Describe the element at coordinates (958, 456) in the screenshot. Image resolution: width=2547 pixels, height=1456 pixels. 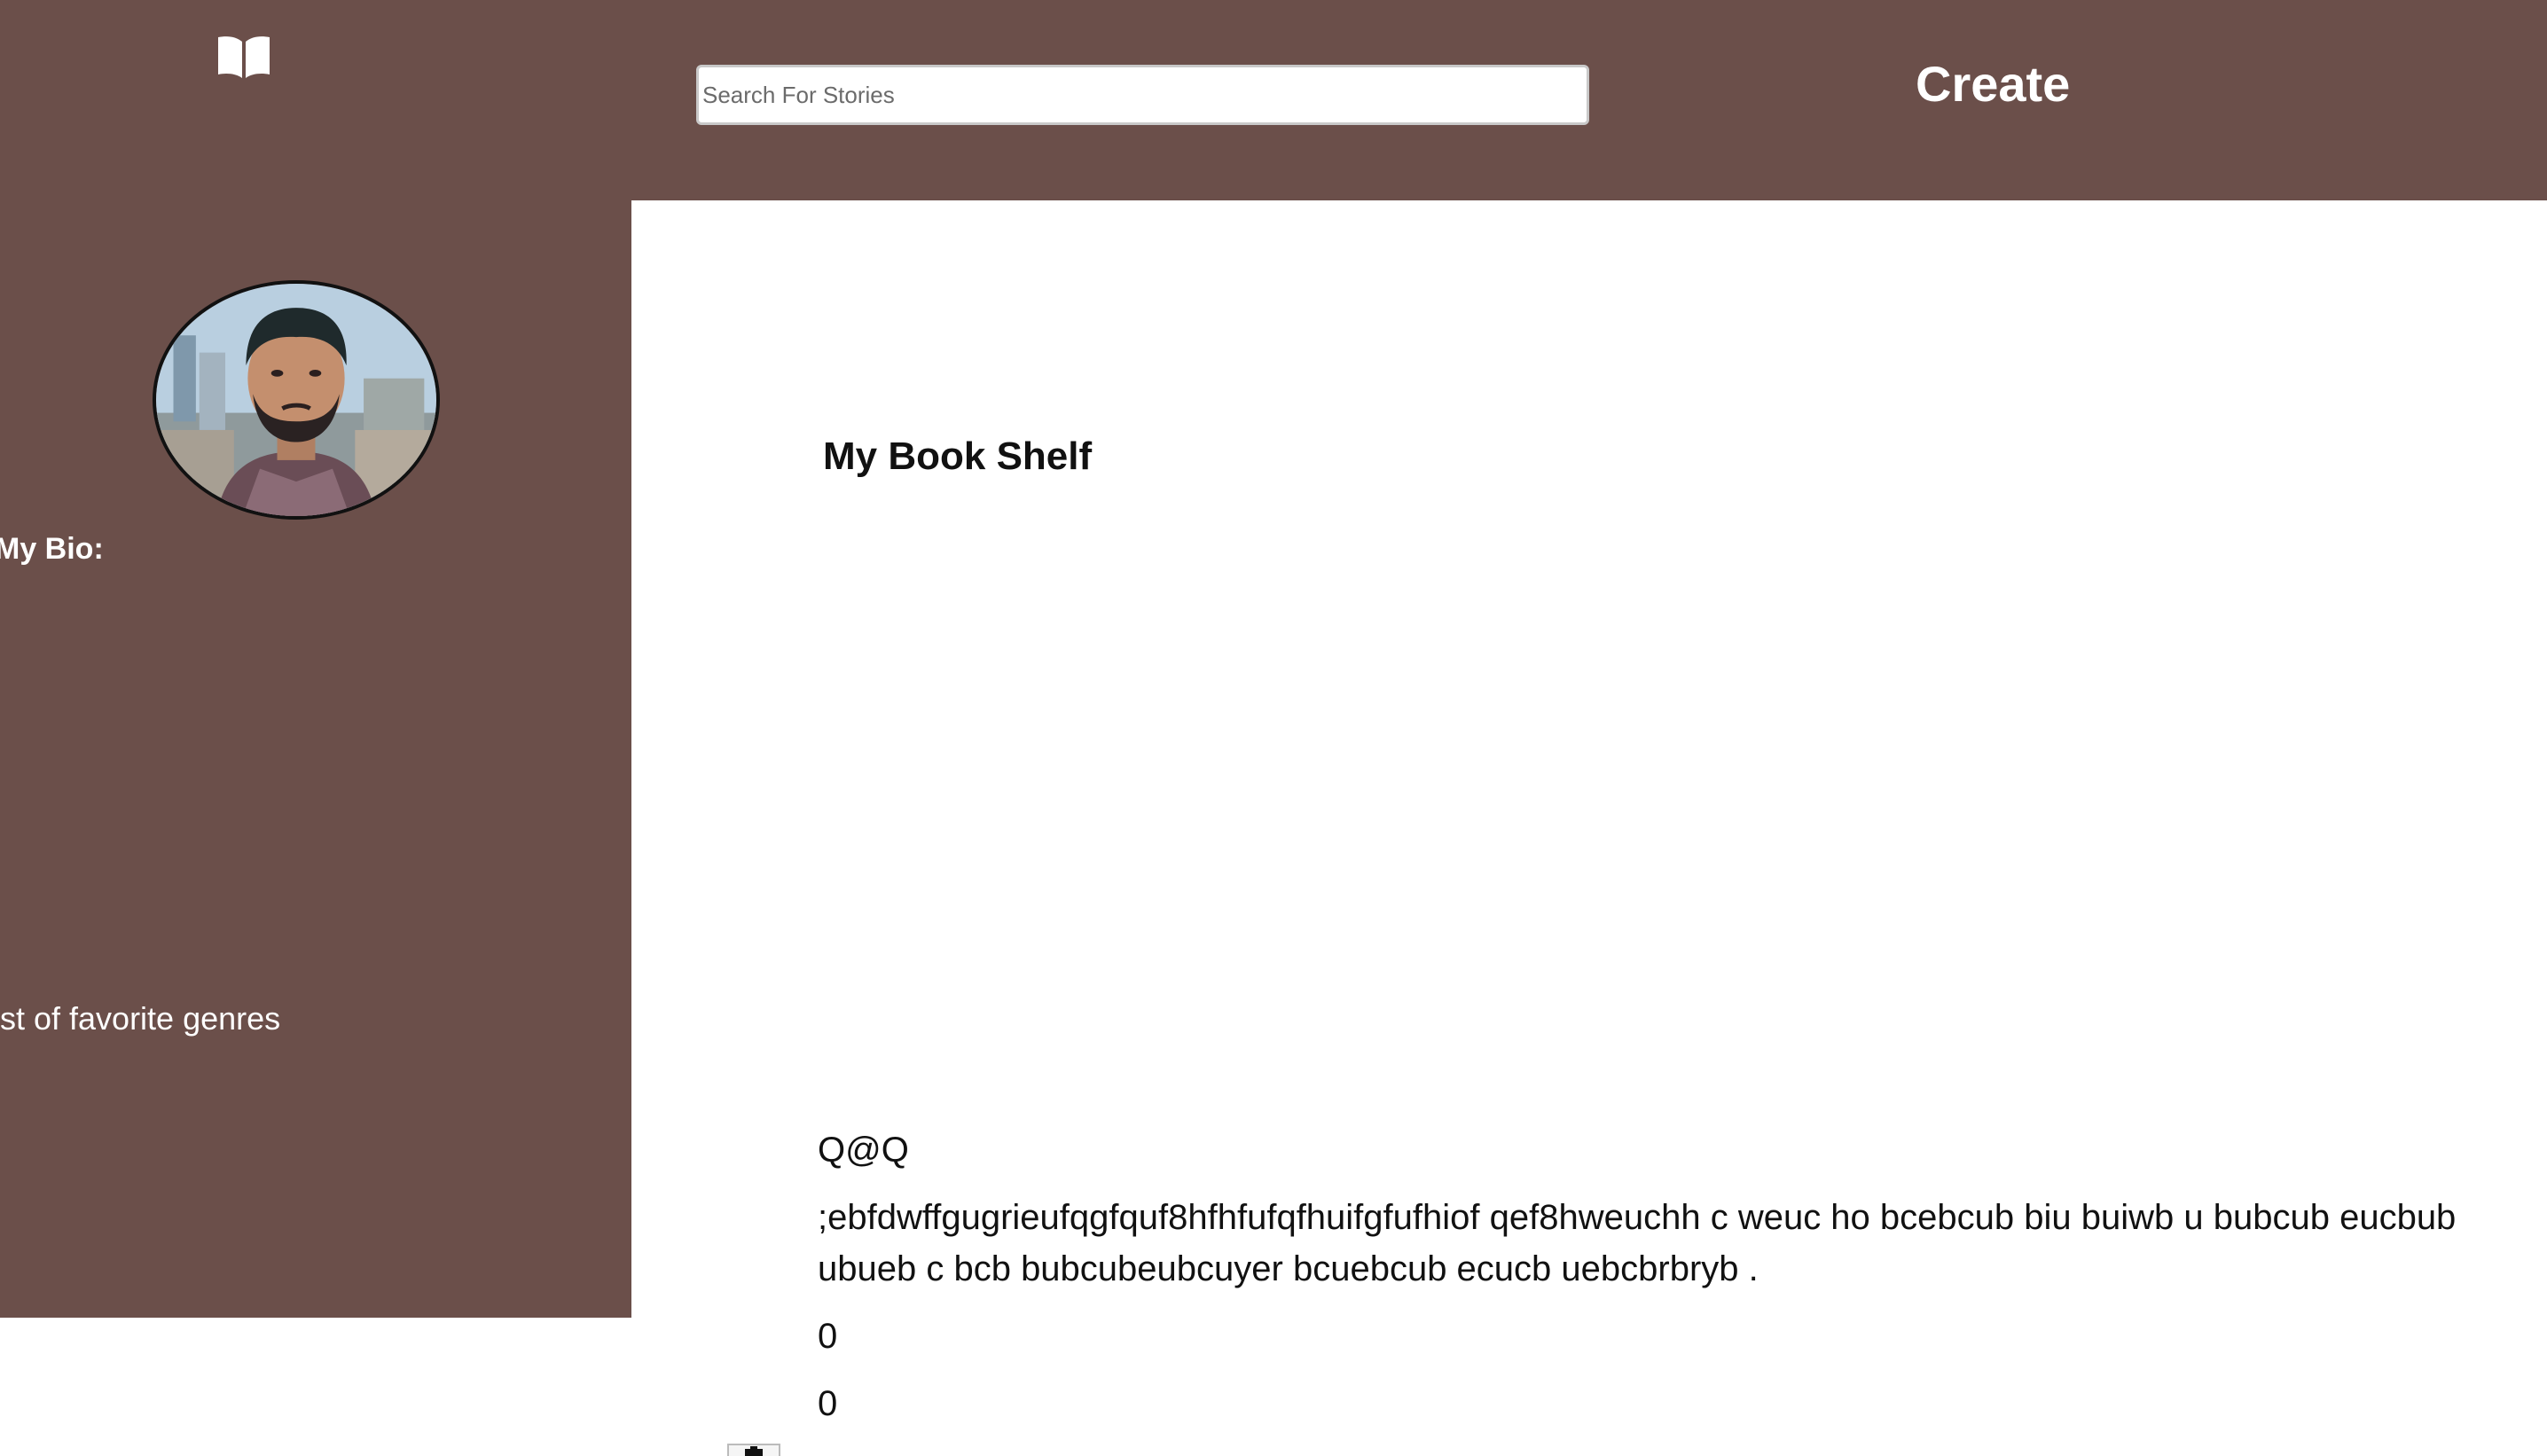
I see `page-title: My Book Shelf` at that location.